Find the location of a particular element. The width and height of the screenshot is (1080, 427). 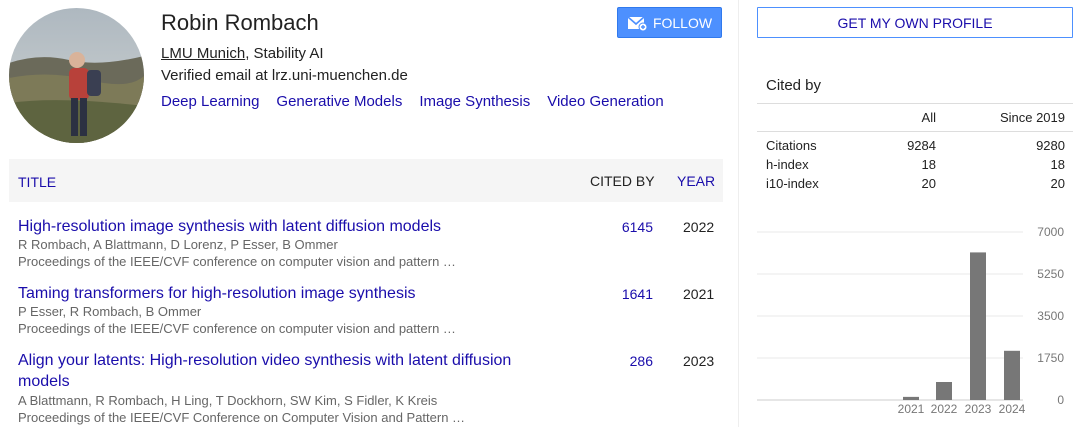

paper-authors: P Esser, R Rombach, B Ommer is located at coordinates (110, 311).